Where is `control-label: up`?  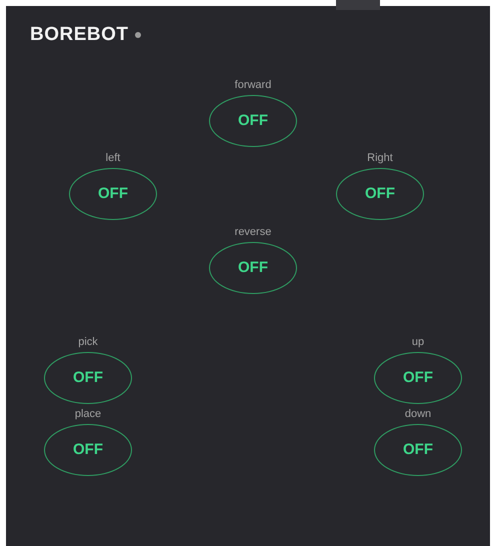
control-label: up is located at coordinates (418, 342).